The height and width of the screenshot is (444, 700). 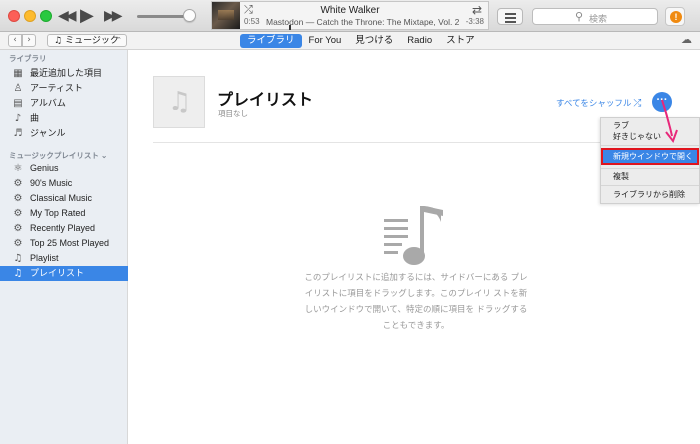 What do you see at coordinates (637, 103) in the screenshot?
I see `shuffle-icon: ⤮` at bounding box center [637, 103].